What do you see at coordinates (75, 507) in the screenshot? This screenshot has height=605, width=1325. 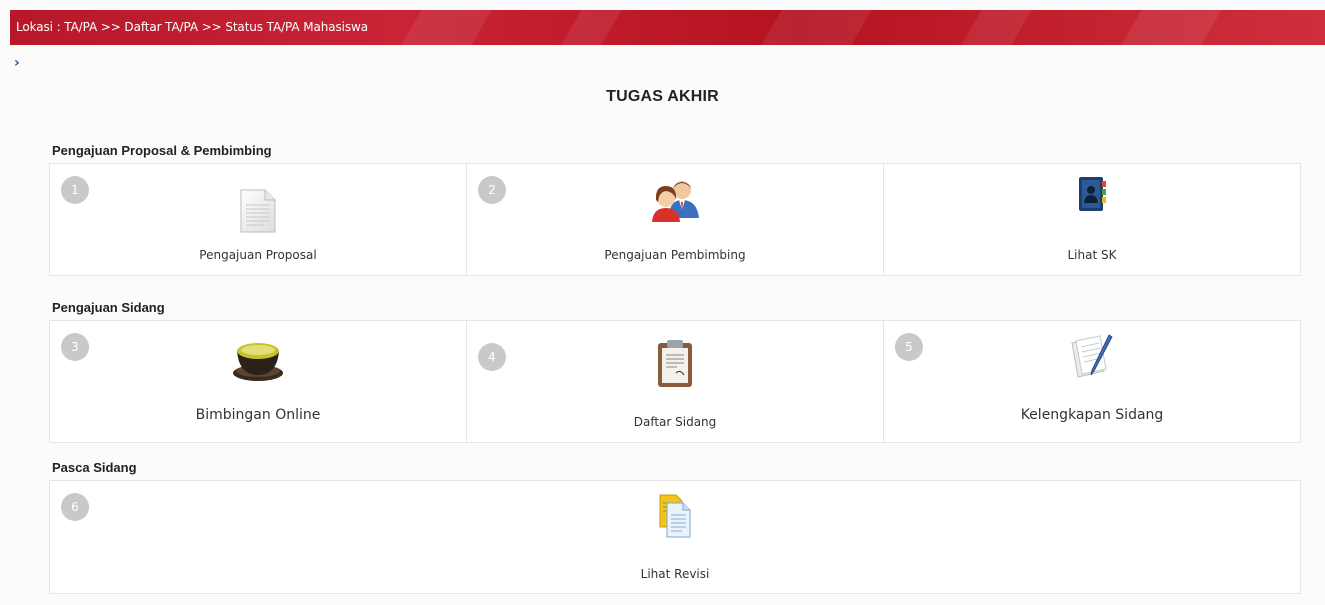 I see `step-badge: 6` at bounding box center [75, 507].